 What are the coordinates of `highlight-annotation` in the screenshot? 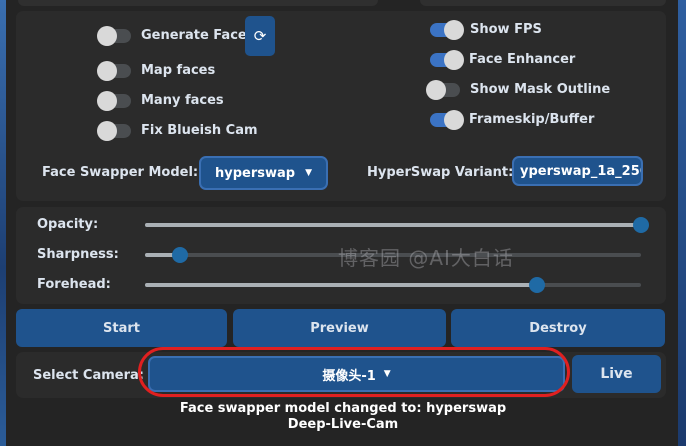 It's located at (354, 372).